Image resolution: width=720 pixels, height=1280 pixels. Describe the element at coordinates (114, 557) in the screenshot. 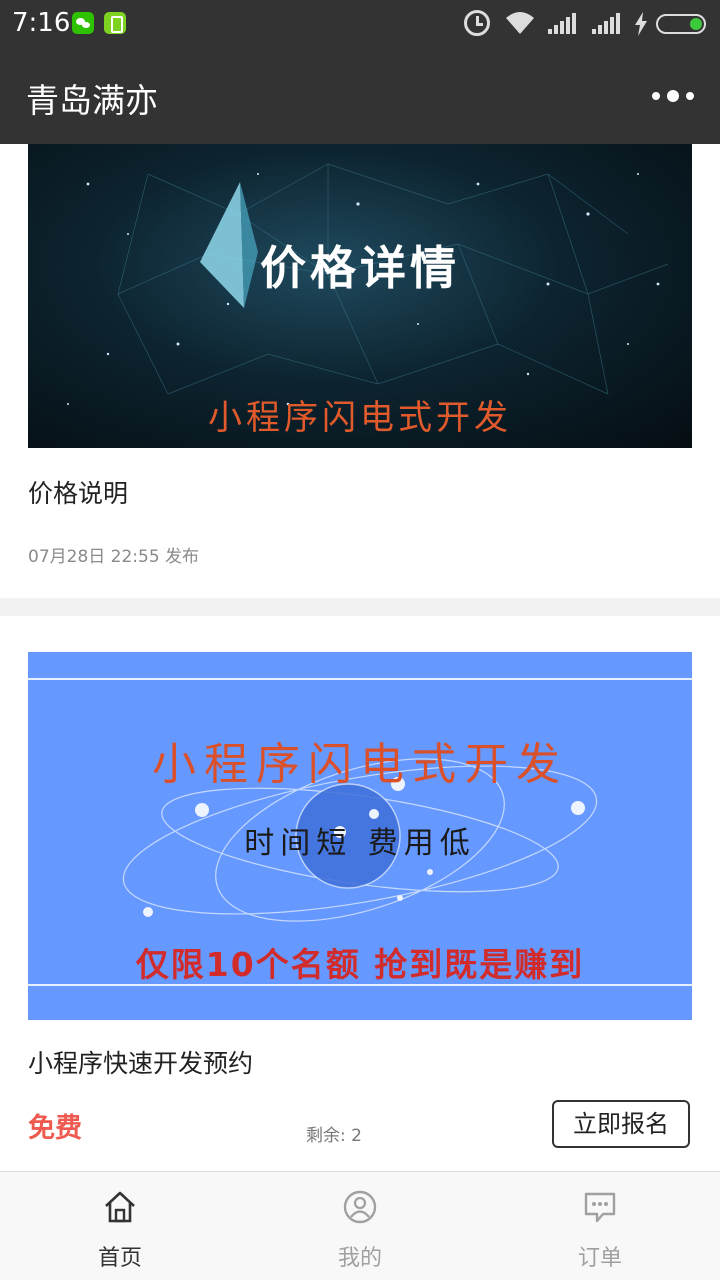

I see `article-meta: 07月28日 22:55 发布` at that location.